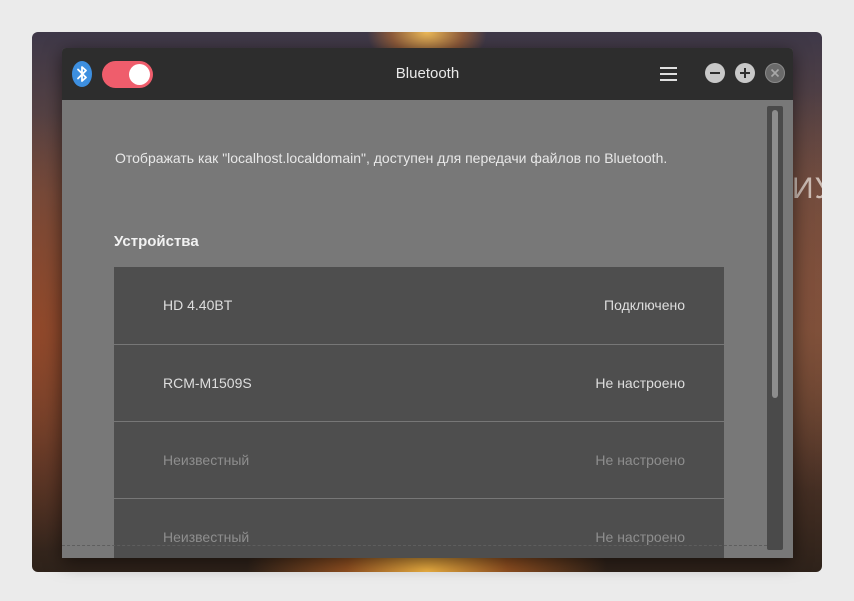 The width and height of the screenshot is (854, 601). I want to click on window-title: Bluetooth, so click(427, 73).